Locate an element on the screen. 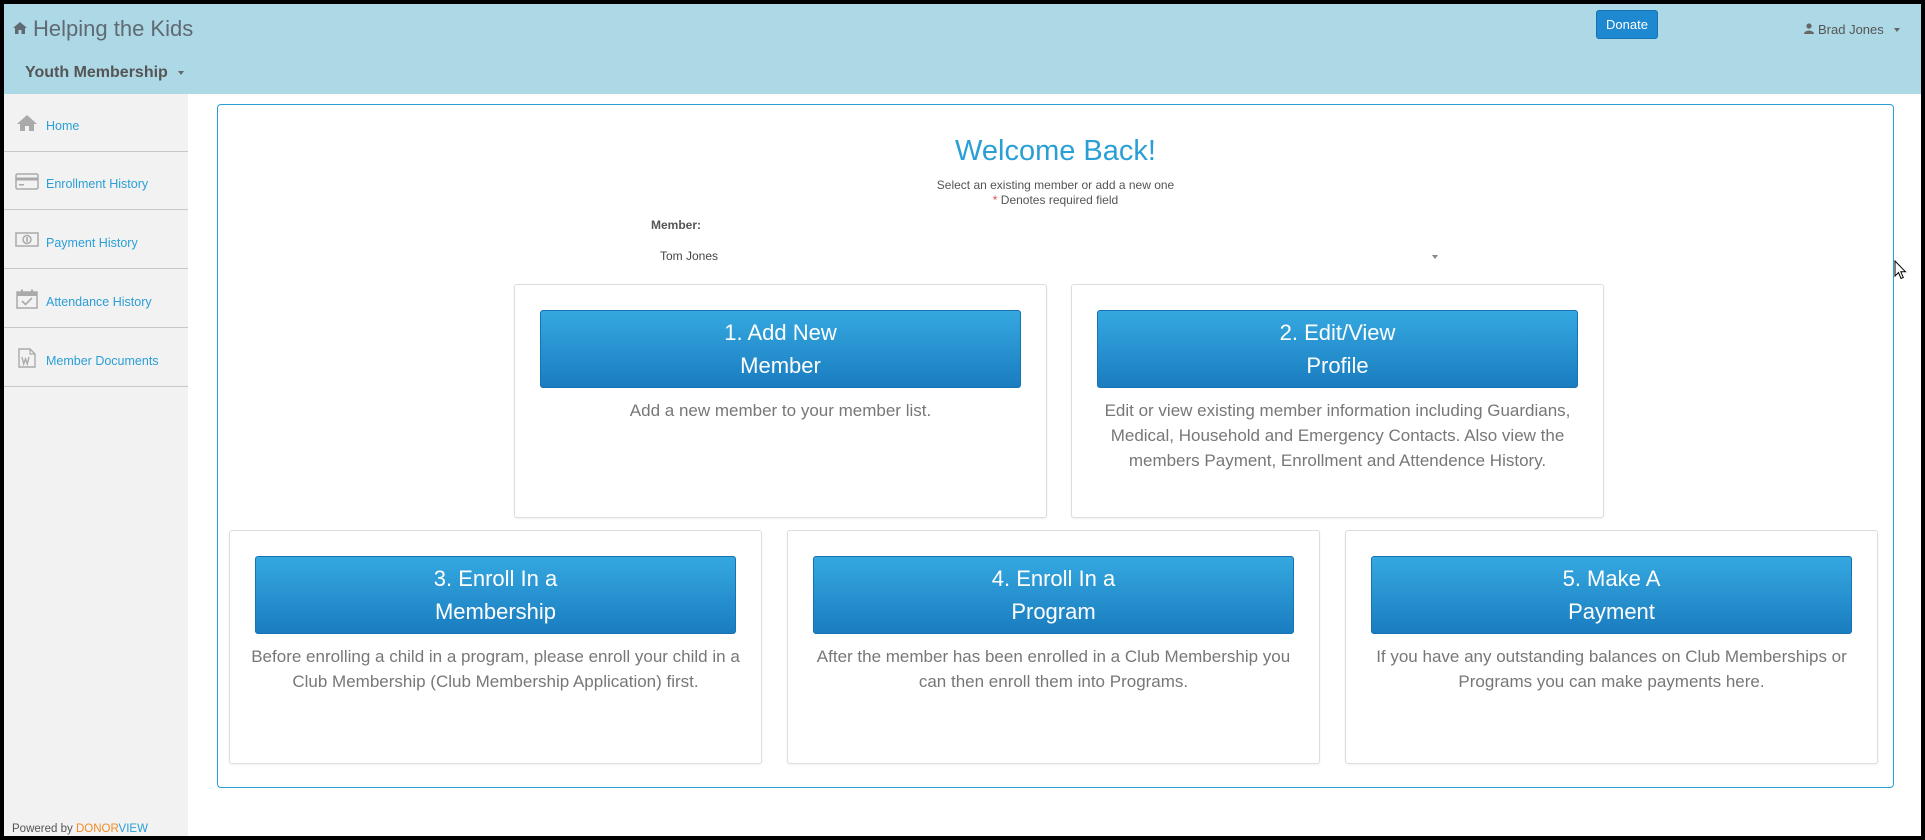  member-select-value: Tom Jones is located at coordinates (689, 256).